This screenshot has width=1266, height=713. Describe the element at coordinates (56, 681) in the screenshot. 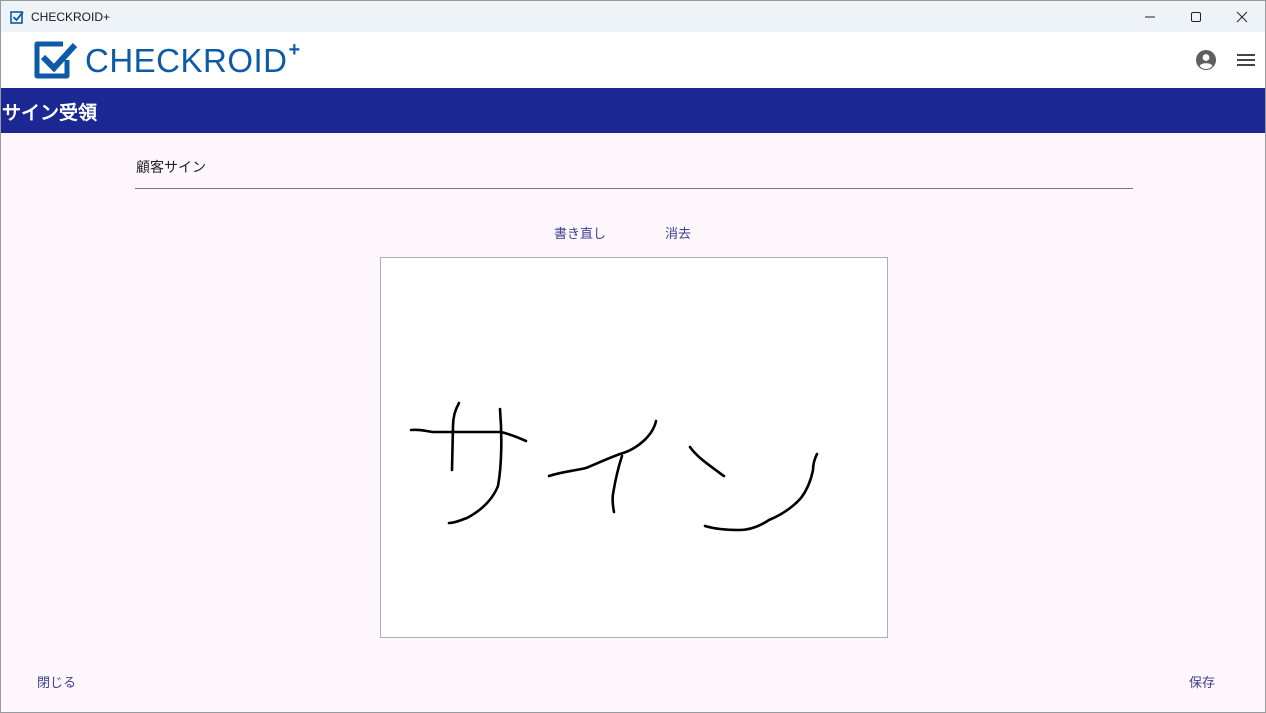

I see `close-dialog-button: 閉じる` at that location.